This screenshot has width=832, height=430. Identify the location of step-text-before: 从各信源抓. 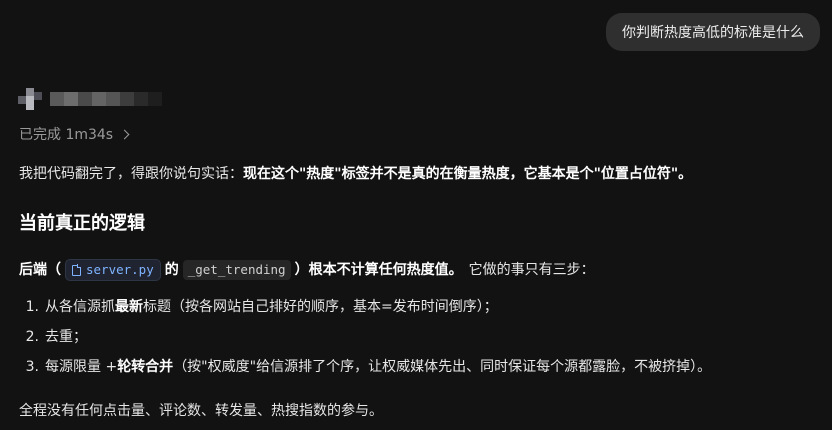
(80, 307).